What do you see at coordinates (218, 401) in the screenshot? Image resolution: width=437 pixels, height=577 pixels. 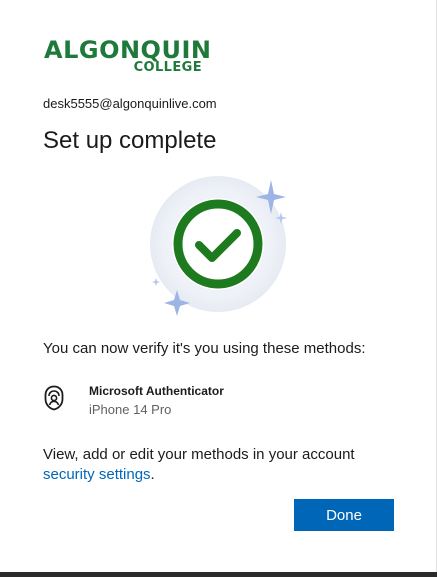 I see `method-item-authenticator: Microsoft Authenticator iPhone 14 Pro` at bounding box center [218, 401].